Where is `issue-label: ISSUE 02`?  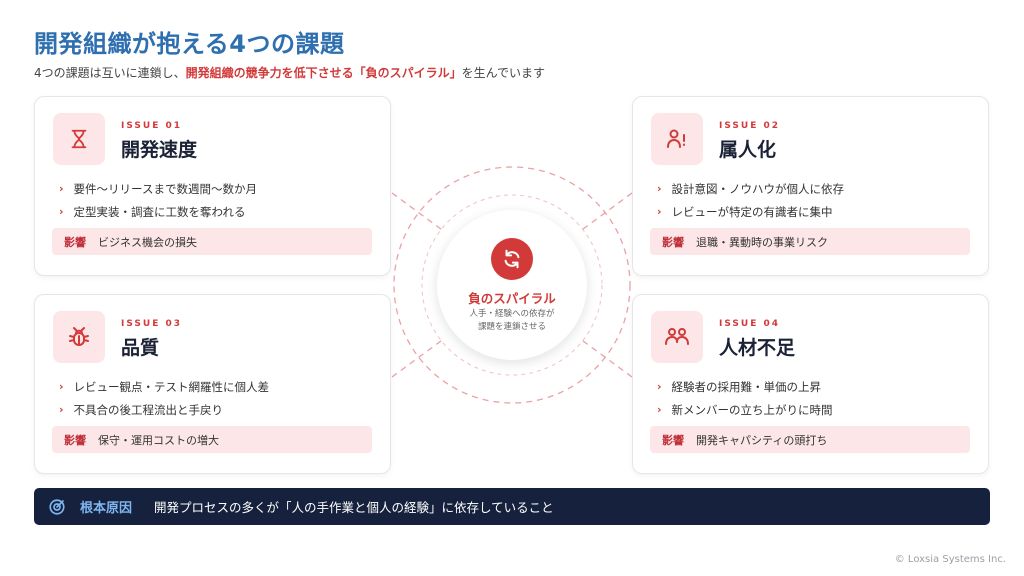
issue-label: ISSUE 02 is located at coordinates (750, 126).